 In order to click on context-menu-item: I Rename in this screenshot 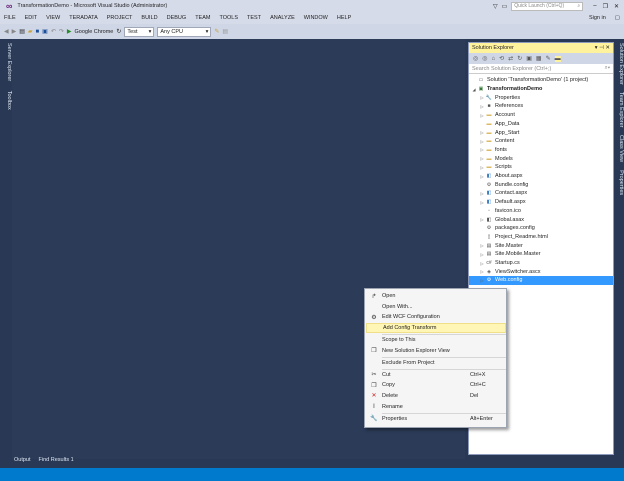, I will do `click(436, 407)`.